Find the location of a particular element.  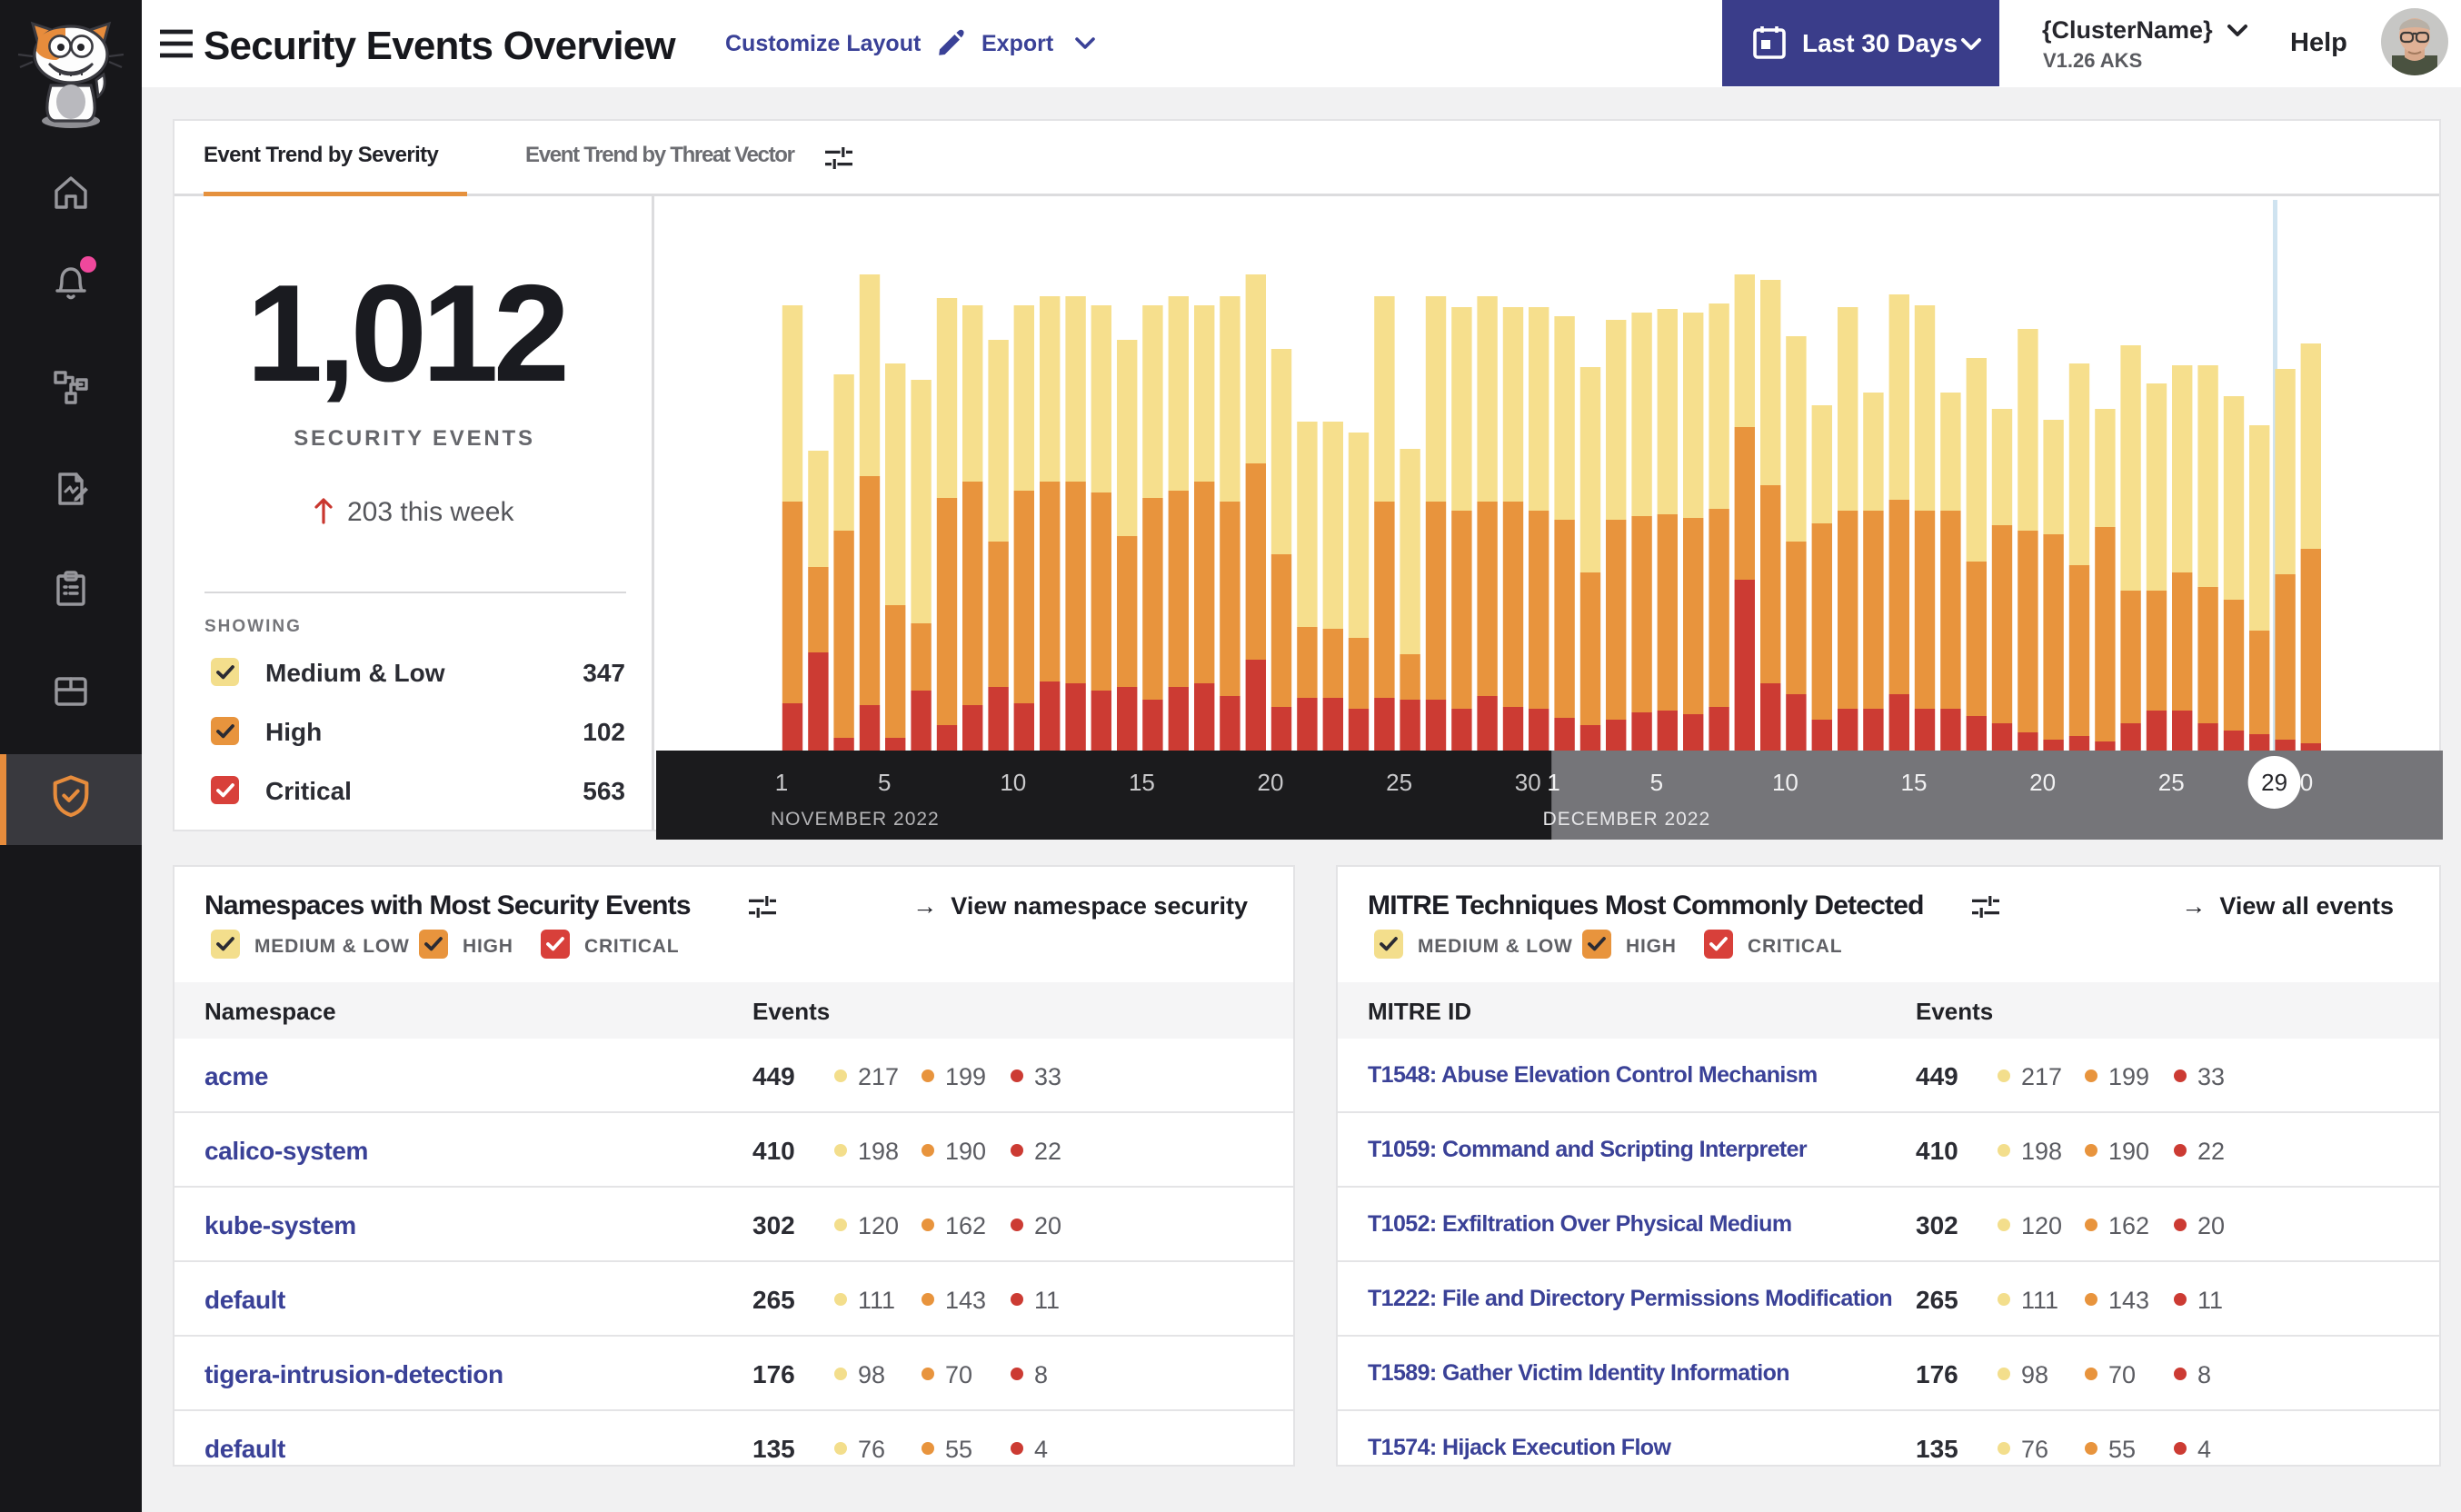

svg-text: NOVEMBER 2022 is located at coordinates (855, 819).